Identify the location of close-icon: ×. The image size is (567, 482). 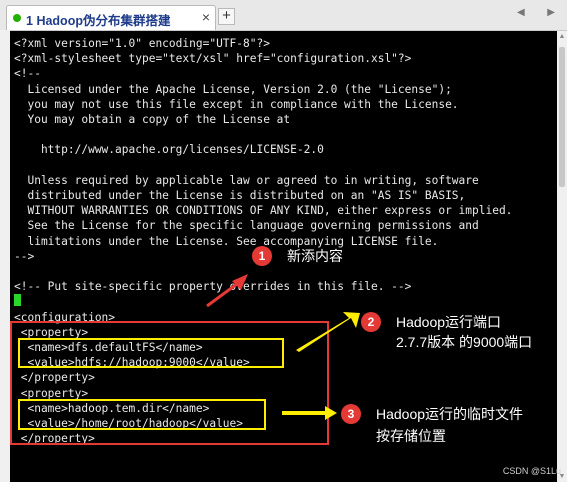
(206, 17).